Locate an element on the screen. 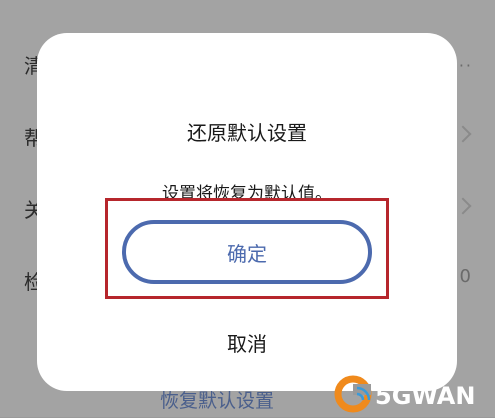 The width and height of the screenshot is (495, 418). dialog-title: 还原默认设置 is located at coordinates (247, 133).